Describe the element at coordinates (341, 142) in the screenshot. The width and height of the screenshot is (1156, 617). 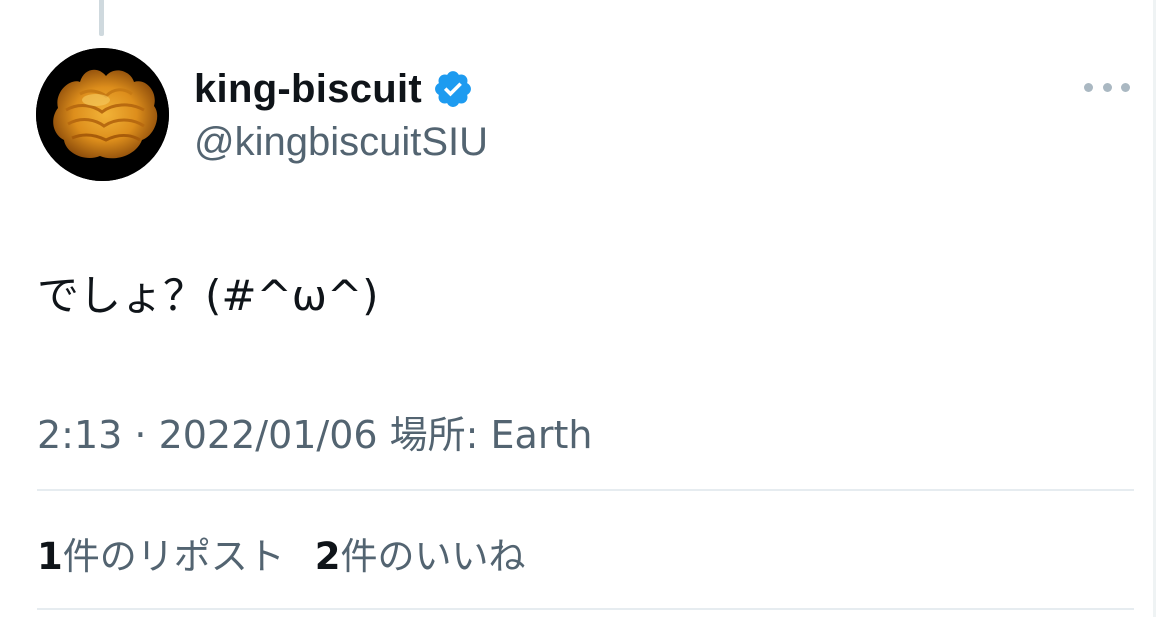
I see `author-handle: @kingbiscuitSIU` at that location.